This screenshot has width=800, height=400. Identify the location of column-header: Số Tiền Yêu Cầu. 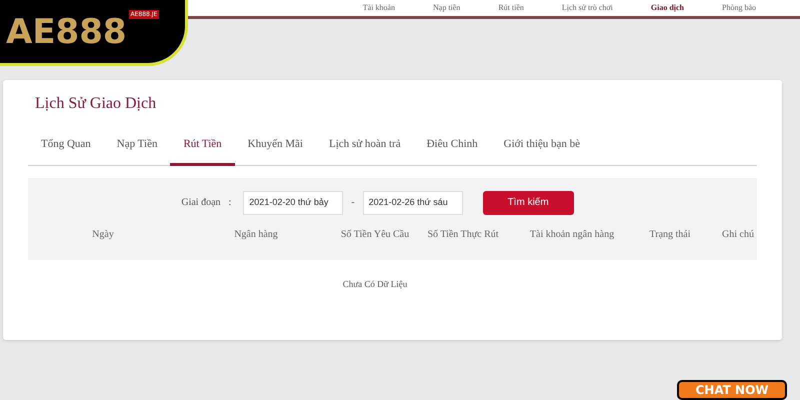
(375, 235).